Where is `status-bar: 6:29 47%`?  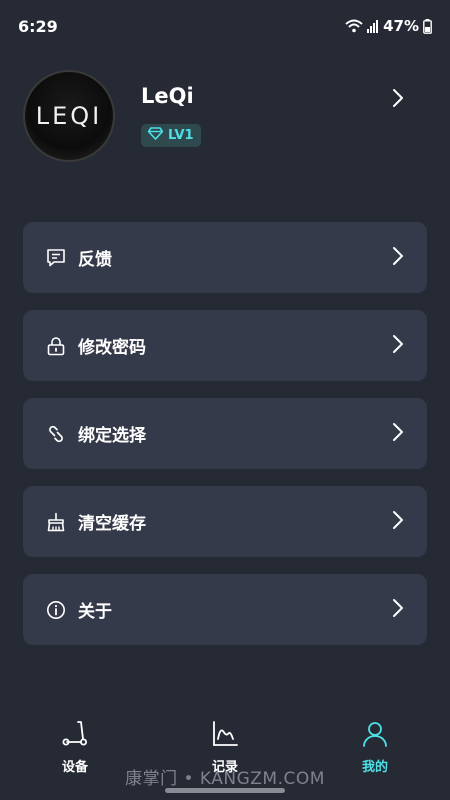 status-bar: 6:29 47% is located at coordinates (225, 26).